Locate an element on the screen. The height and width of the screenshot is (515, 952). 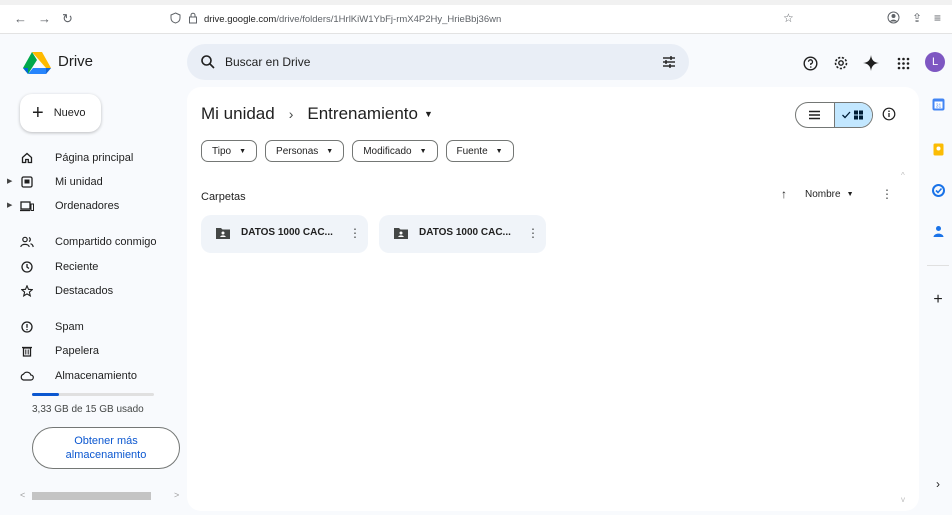
sidebar-item-my-drive: ▶ Mi unidad is located at coordinates (55, 182).